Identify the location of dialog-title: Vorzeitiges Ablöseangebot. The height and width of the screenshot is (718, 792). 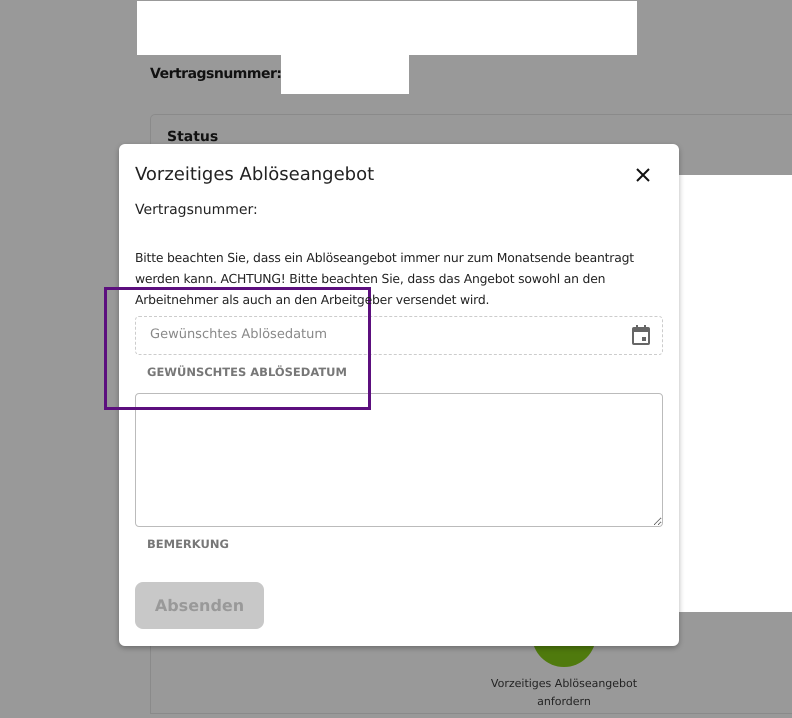
(254, 175).